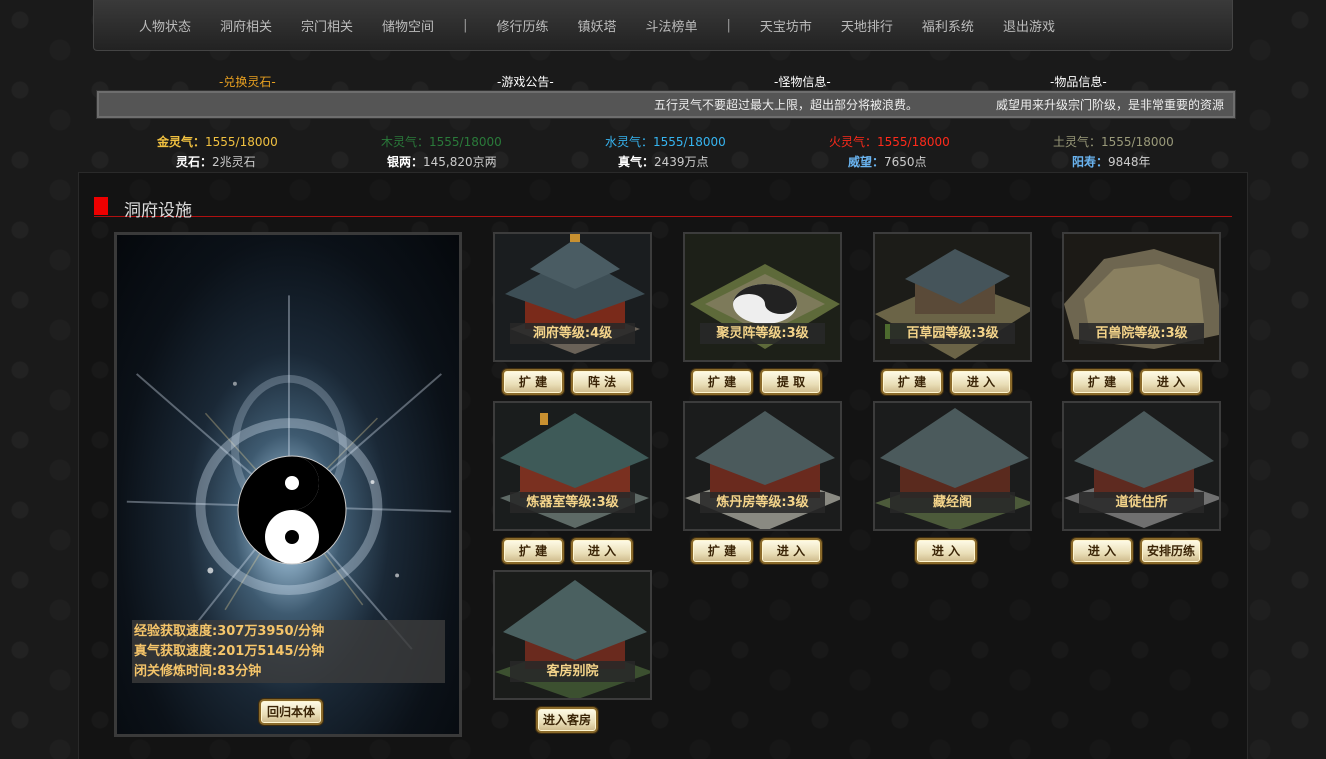 The width and height of the screenshot is (1326, 759). I want to click on nav-cave-related: 洞府相关, so click(246, 25).